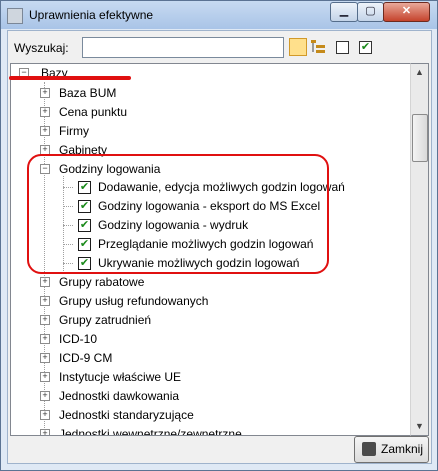 The height and width of the screenshot is (471, 438). Describe the element at coordinates (365, 47) in the screenshot. I see `check-all-icon: ✔` at that location.